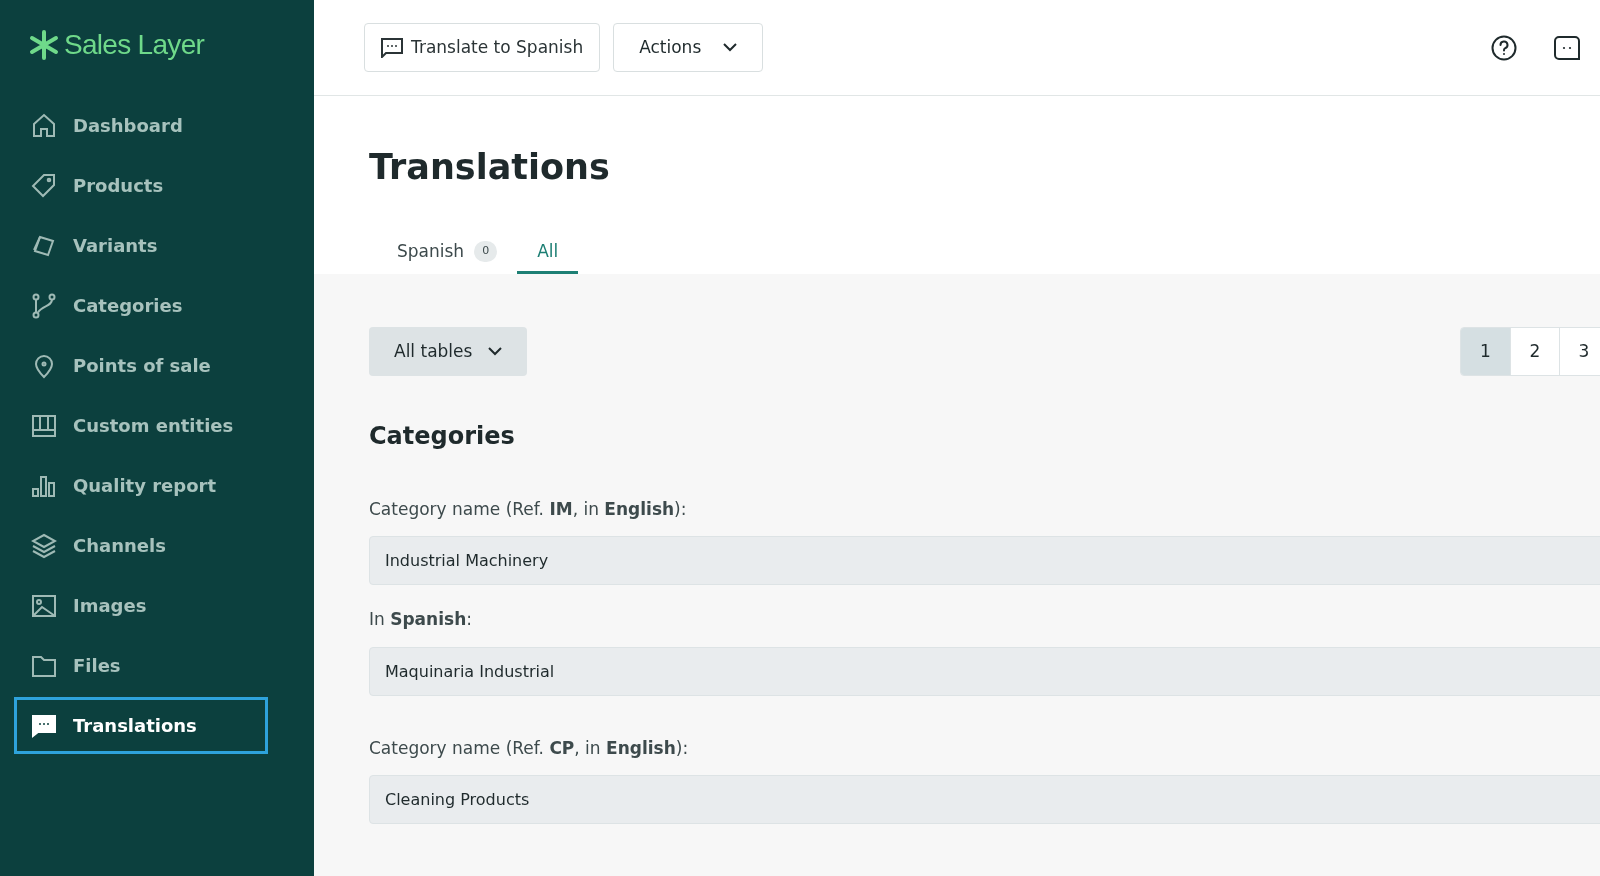  I want to click on help-icon, so click(1504, 47).